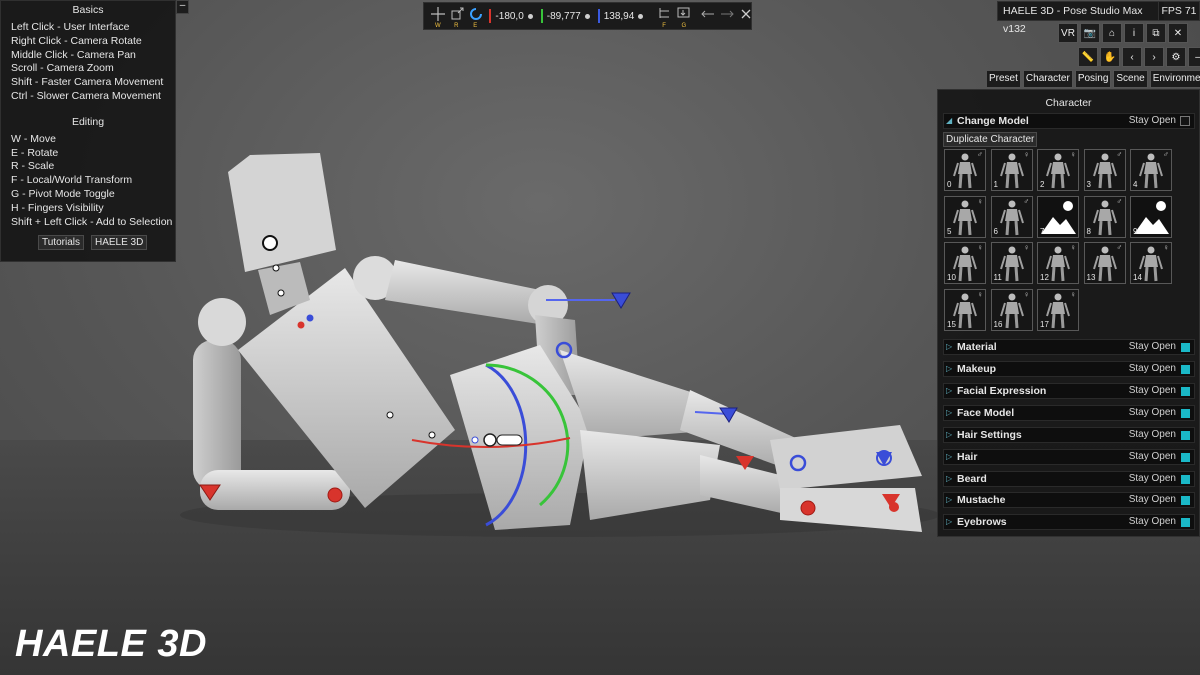  What do you see at coordinates (990, 139) in the screenshot?
I see `duplicate-character-button: Duplicate Character` at bounding box center [990, 139].